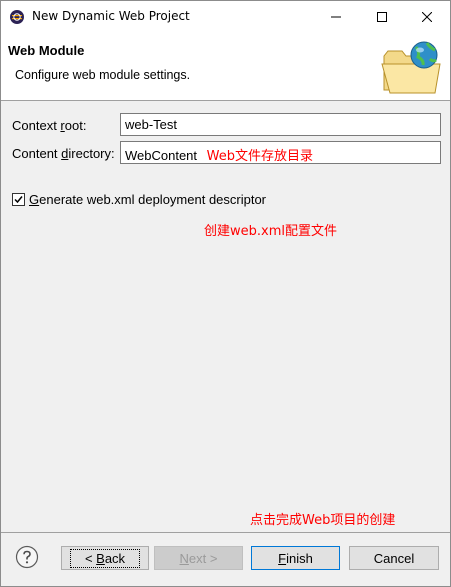 This screenshot has height=587, width=451. I want to click on generate-webxml-mnemonic: G, so click(34, 199).